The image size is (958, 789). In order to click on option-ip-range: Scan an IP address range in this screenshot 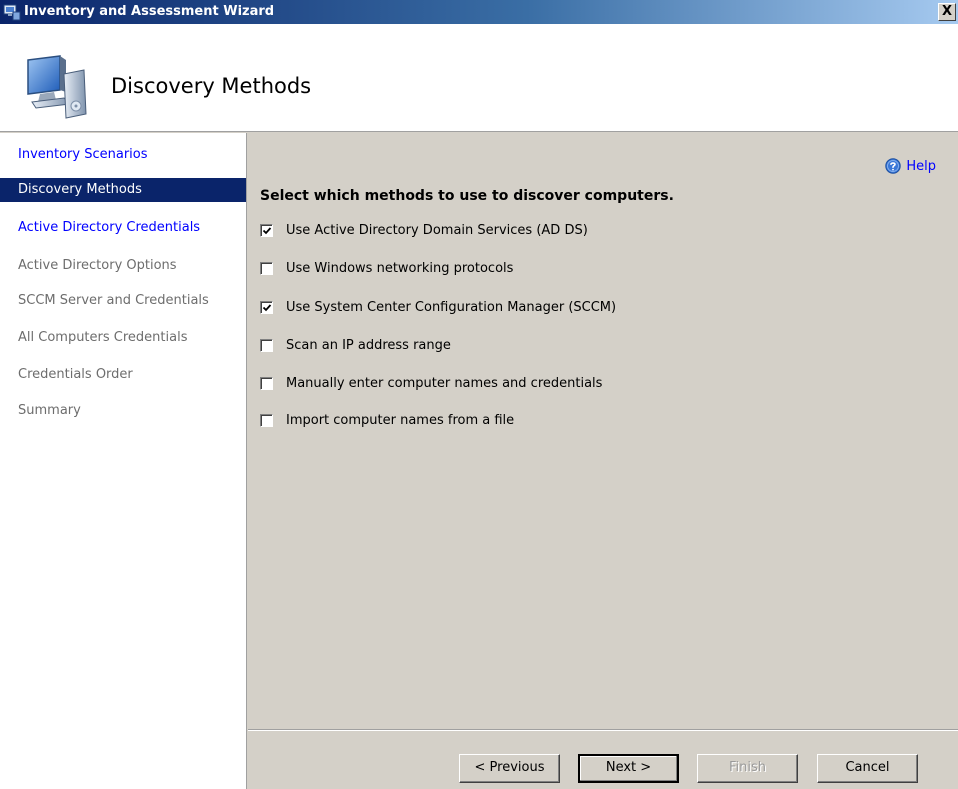, I will do `click(355, 345)`.